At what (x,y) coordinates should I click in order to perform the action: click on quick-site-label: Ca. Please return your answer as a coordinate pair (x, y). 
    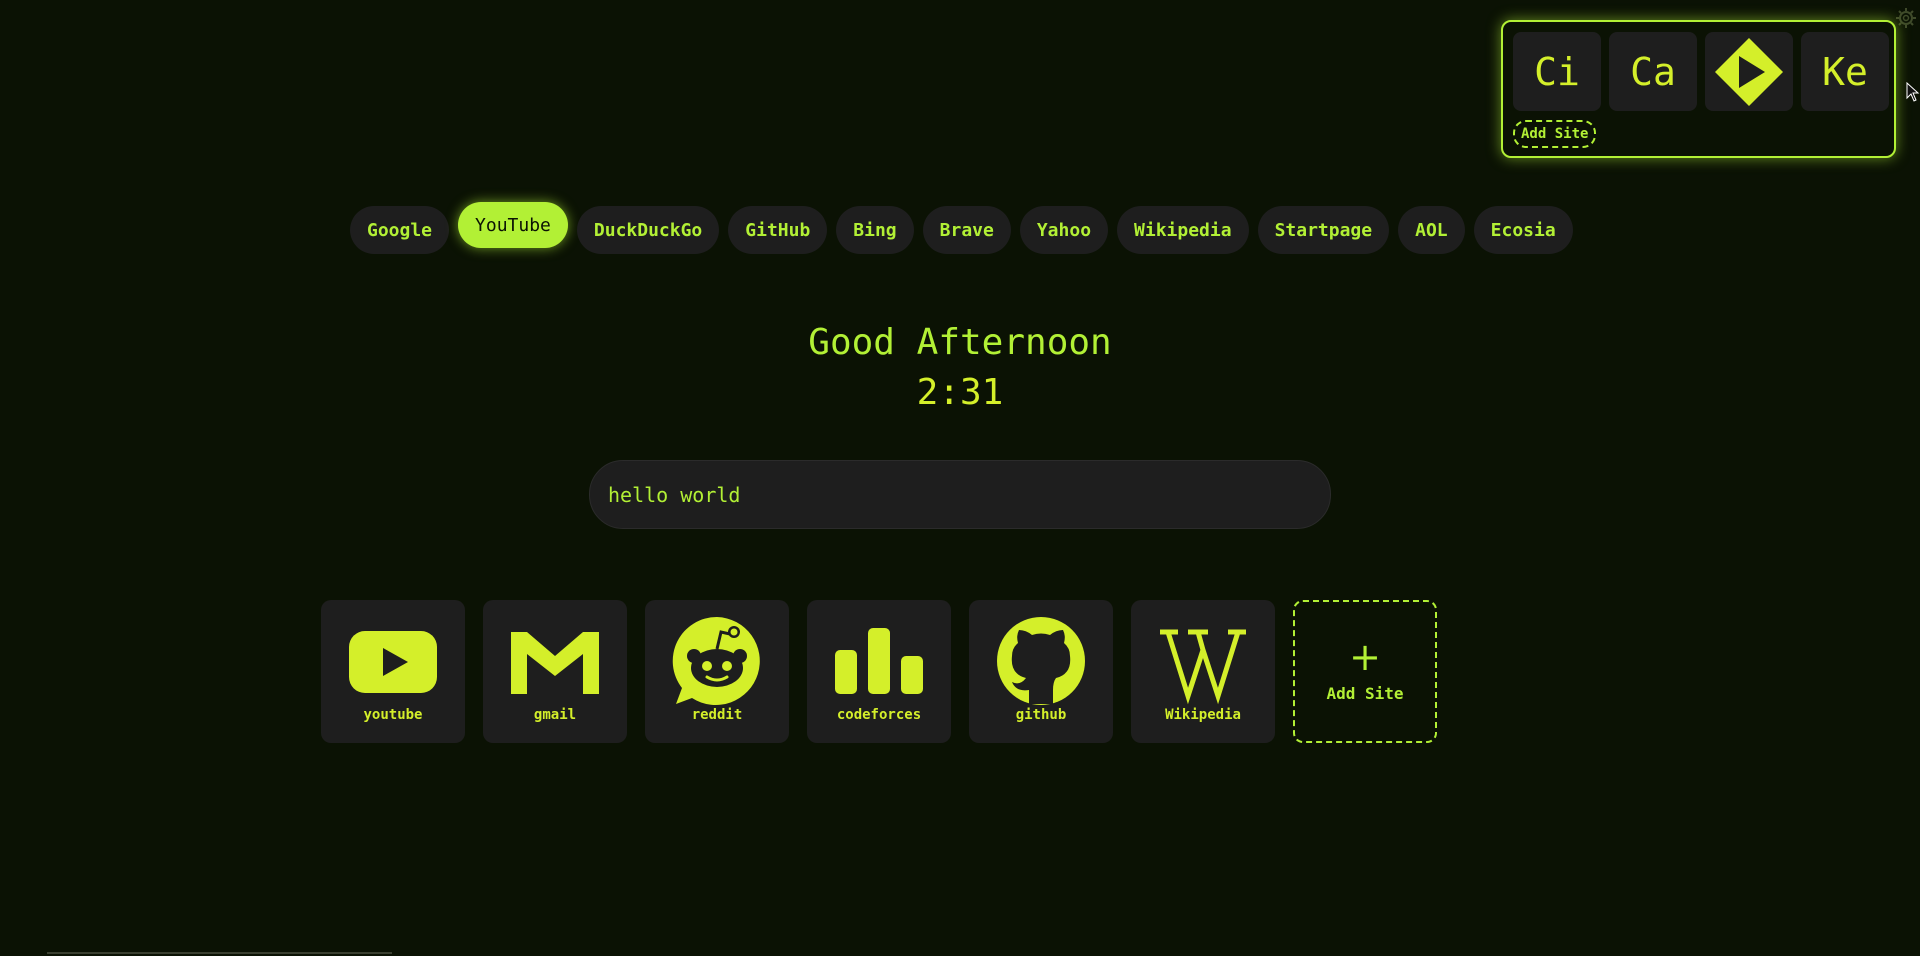
    Looking at the image, I should click on (1653, 71).